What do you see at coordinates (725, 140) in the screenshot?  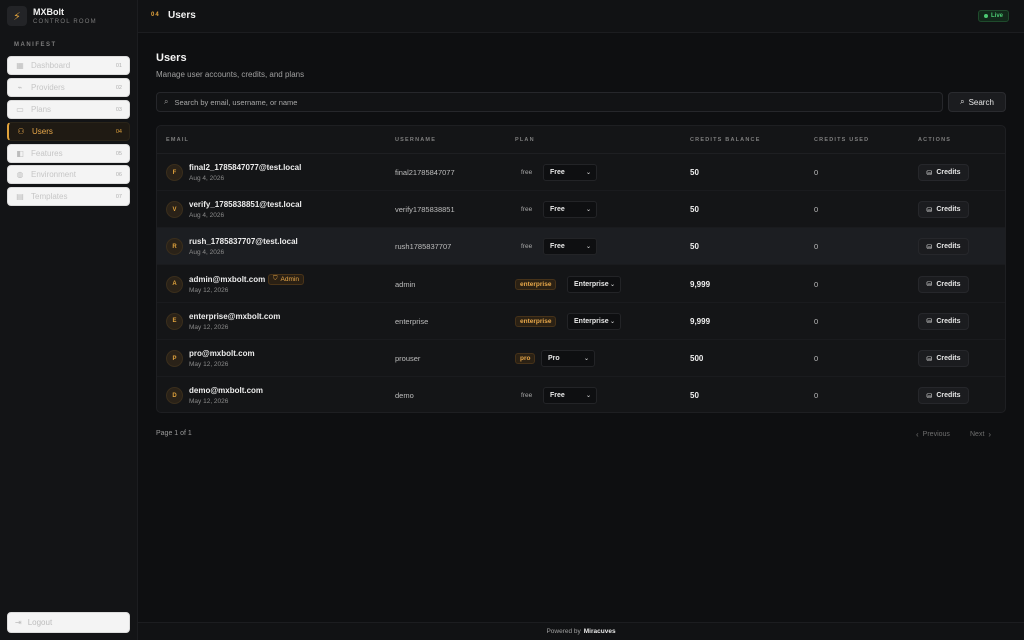 I see `column-credits-balance: CREDITS BALANCE` at bounding box center [725, 140].